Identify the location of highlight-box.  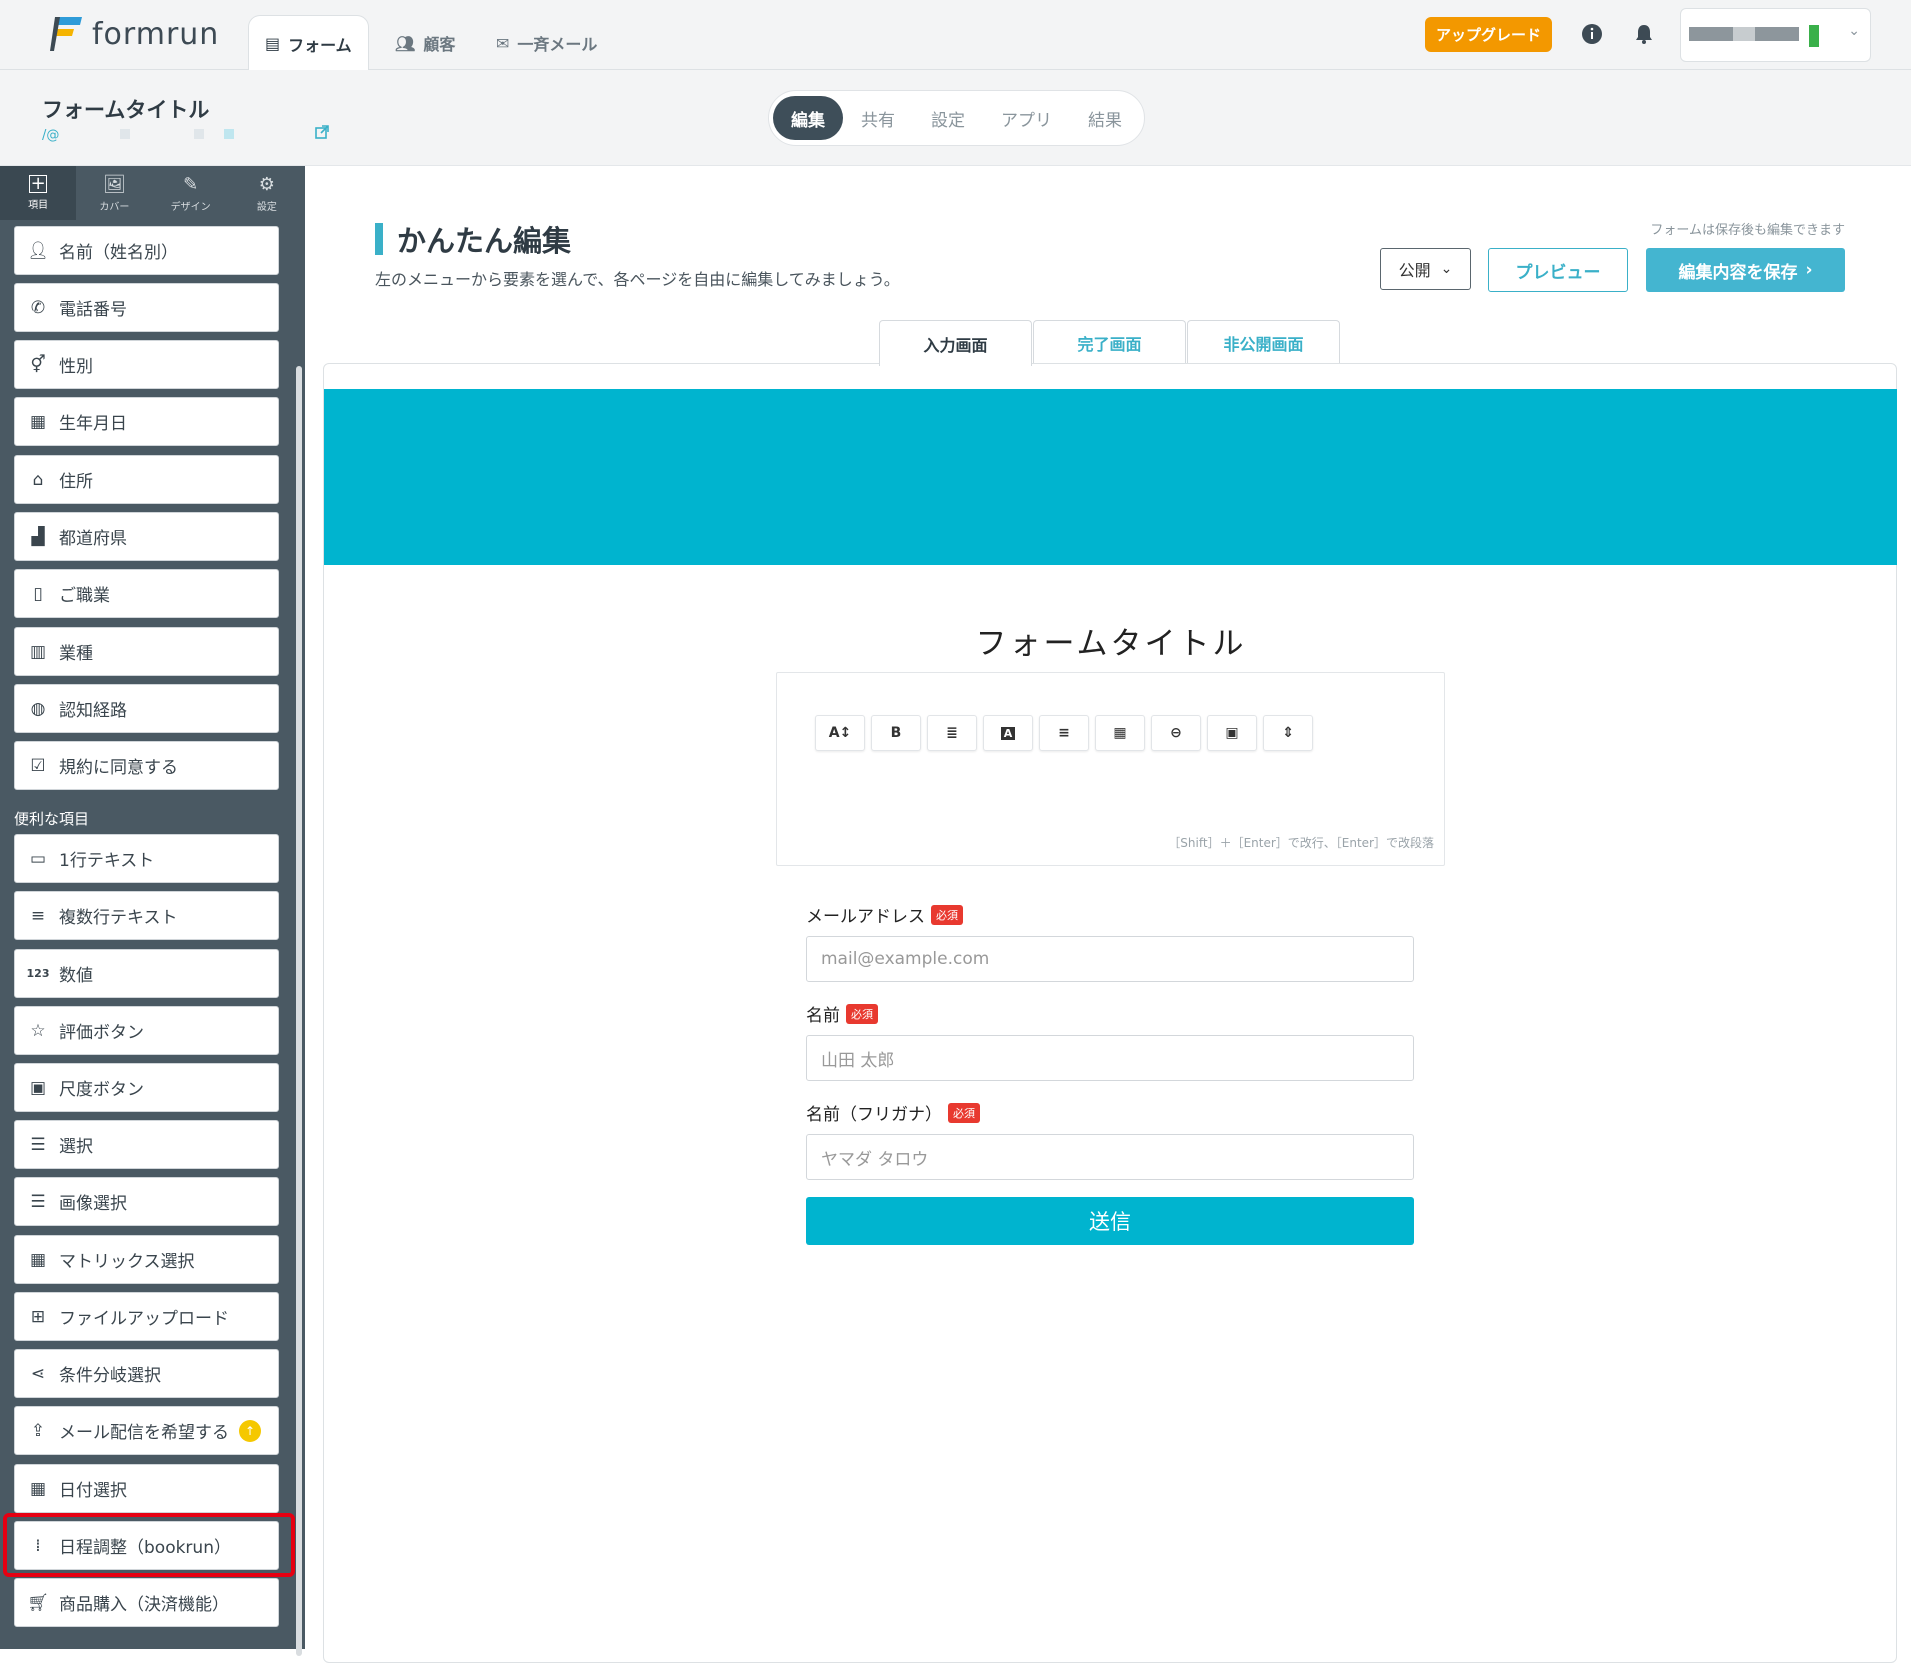
(149, 1545).